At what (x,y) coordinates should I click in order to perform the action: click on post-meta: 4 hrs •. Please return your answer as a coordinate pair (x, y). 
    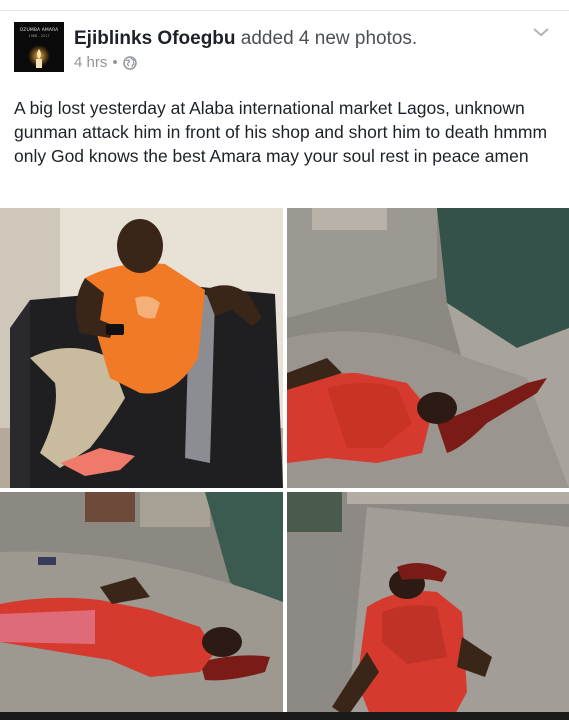
    Looking at the image, I should click on (105, 62).